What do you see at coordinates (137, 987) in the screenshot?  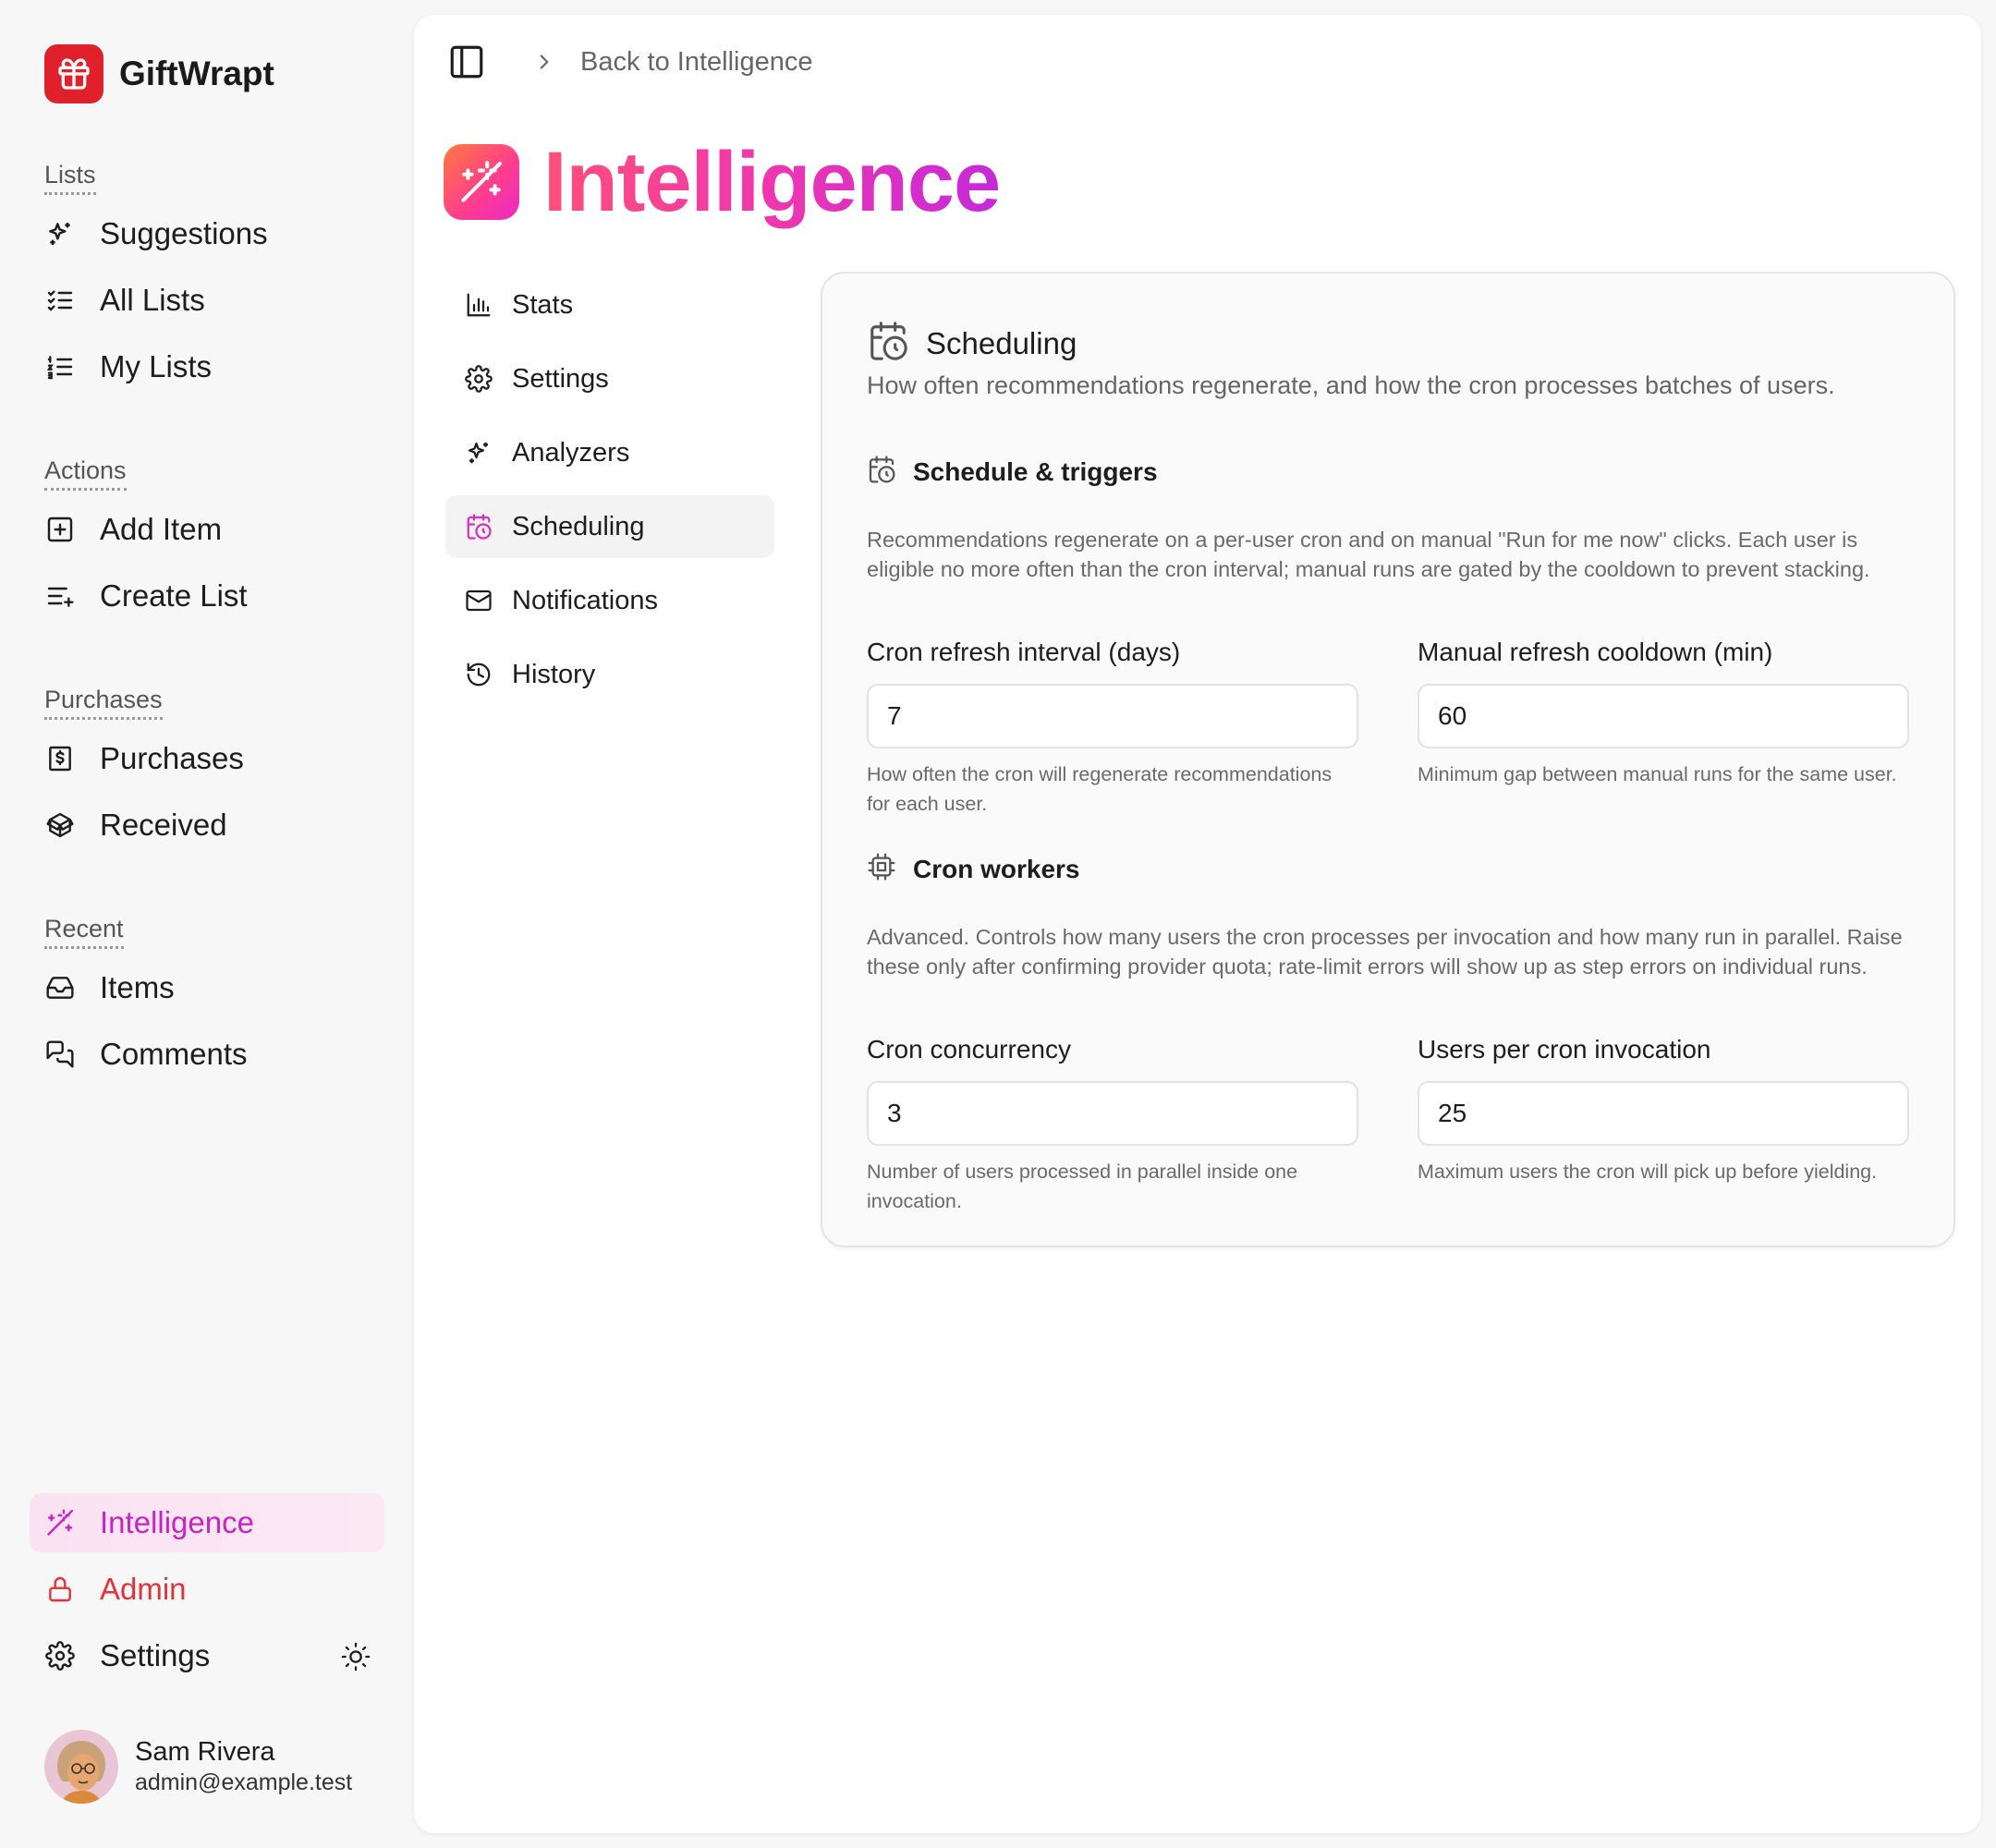 I see `sidebar-item-label: Items` at bounding box center [137, 987].